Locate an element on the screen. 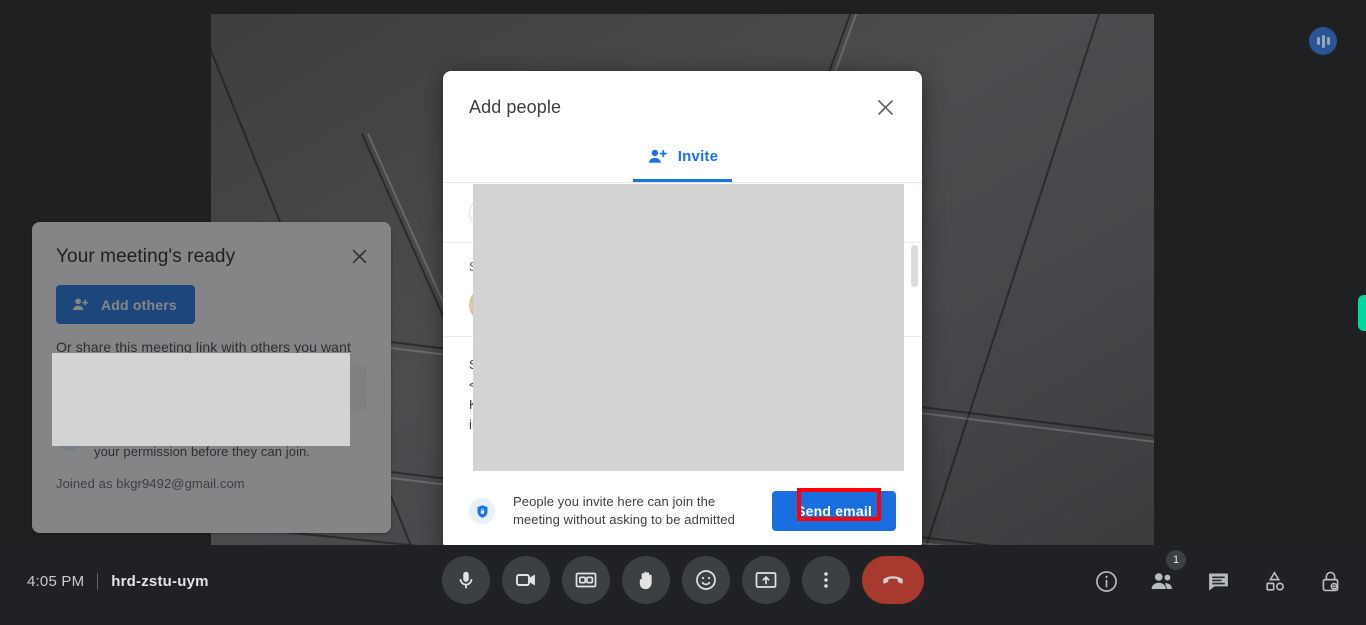 The height and width of the screenshot is (625, 1366). add-others-button: Add others is located at coordinates (125, 304).